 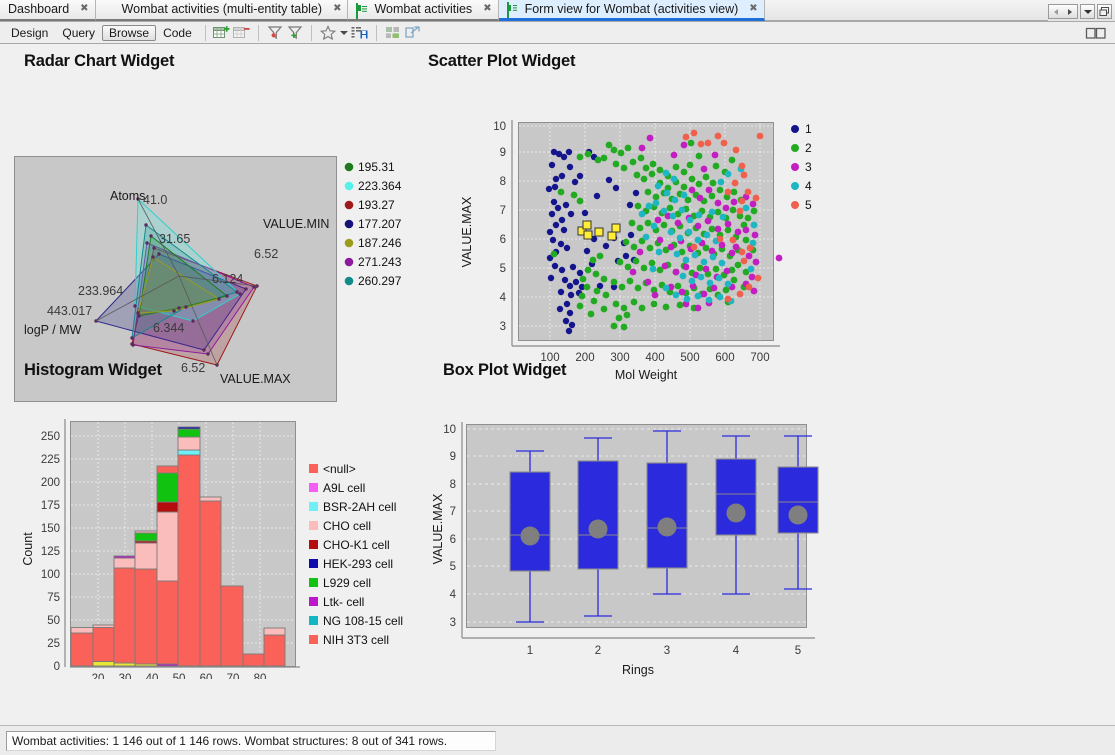 What do you see at coordinates (808, 167) in the screenshot?
I see `legend-label: 3` at bounding box center [808, 167].